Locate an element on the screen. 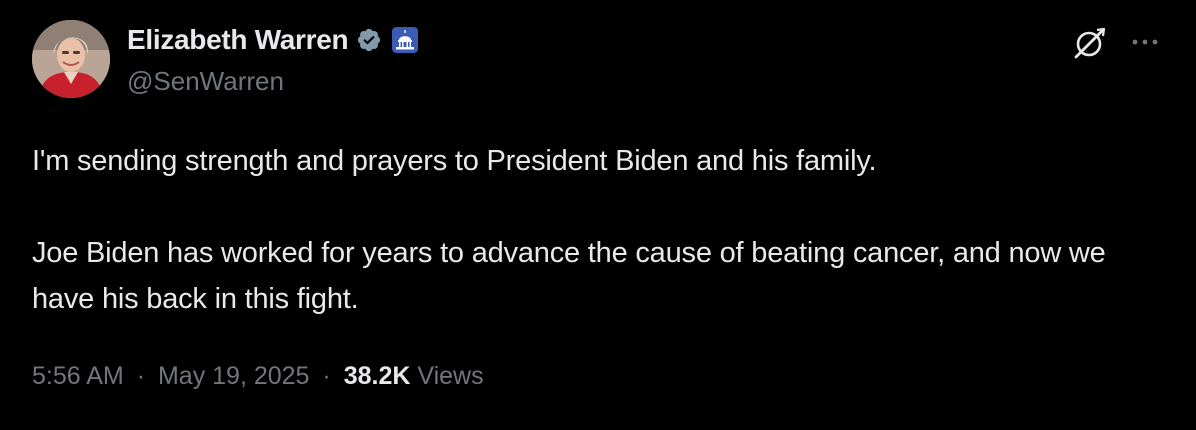 The image size is (1196, 430). grok-icon is located at coordinates (1090, 43).